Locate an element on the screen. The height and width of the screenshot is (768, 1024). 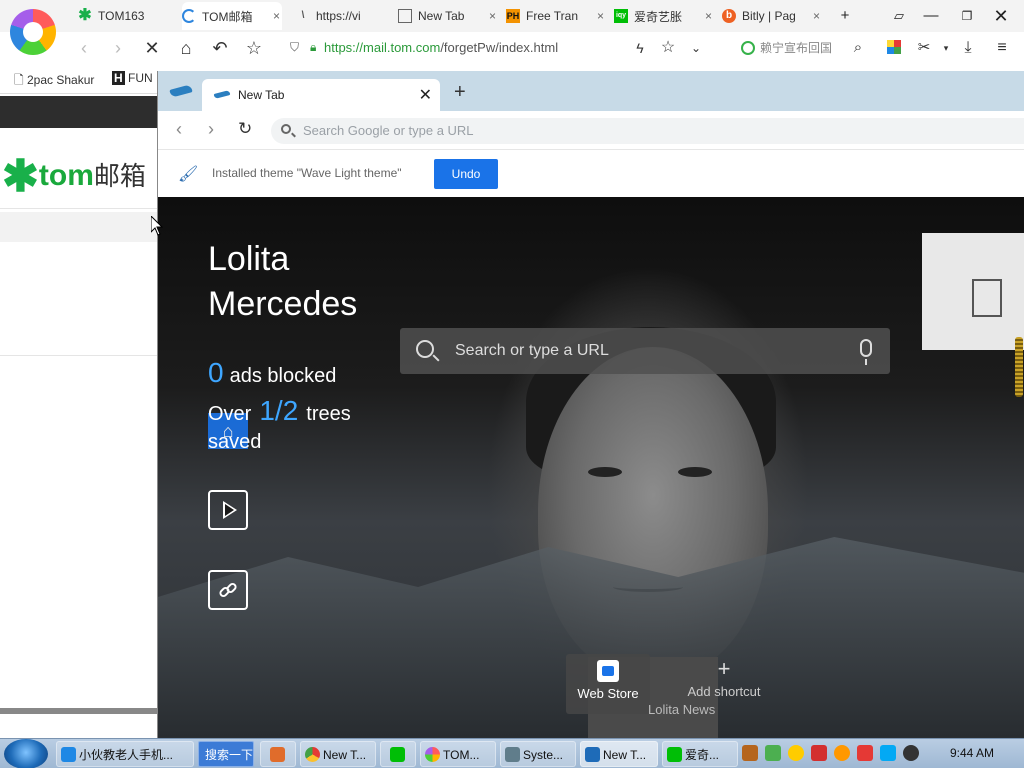
reload-button: ↻ is located at coordinates (245, 129).